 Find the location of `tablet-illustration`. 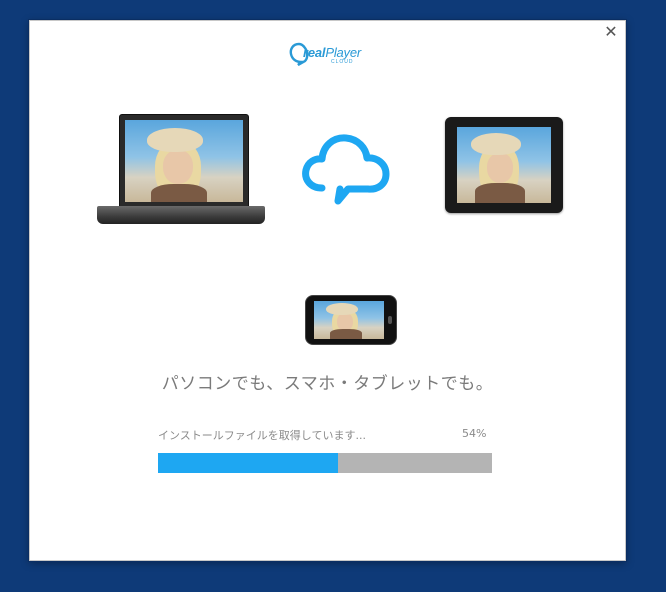

tablet-illustration is located at coordinates (504, 165).